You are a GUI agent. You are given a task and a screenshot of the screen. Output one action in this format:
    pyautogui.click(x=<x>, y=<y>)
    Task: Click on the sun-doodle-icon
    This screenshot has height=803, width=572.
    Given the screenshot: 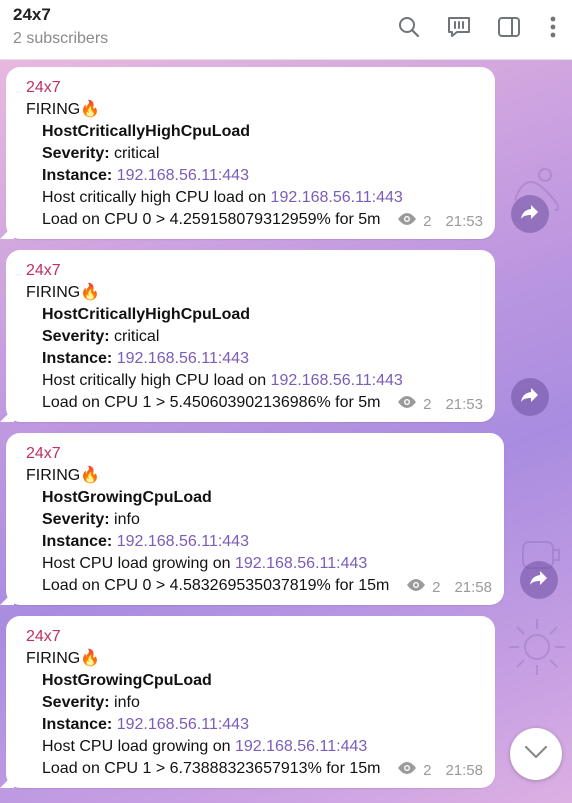 What is the action you would take?
    pyautogui.click(x=537, y=647)
    